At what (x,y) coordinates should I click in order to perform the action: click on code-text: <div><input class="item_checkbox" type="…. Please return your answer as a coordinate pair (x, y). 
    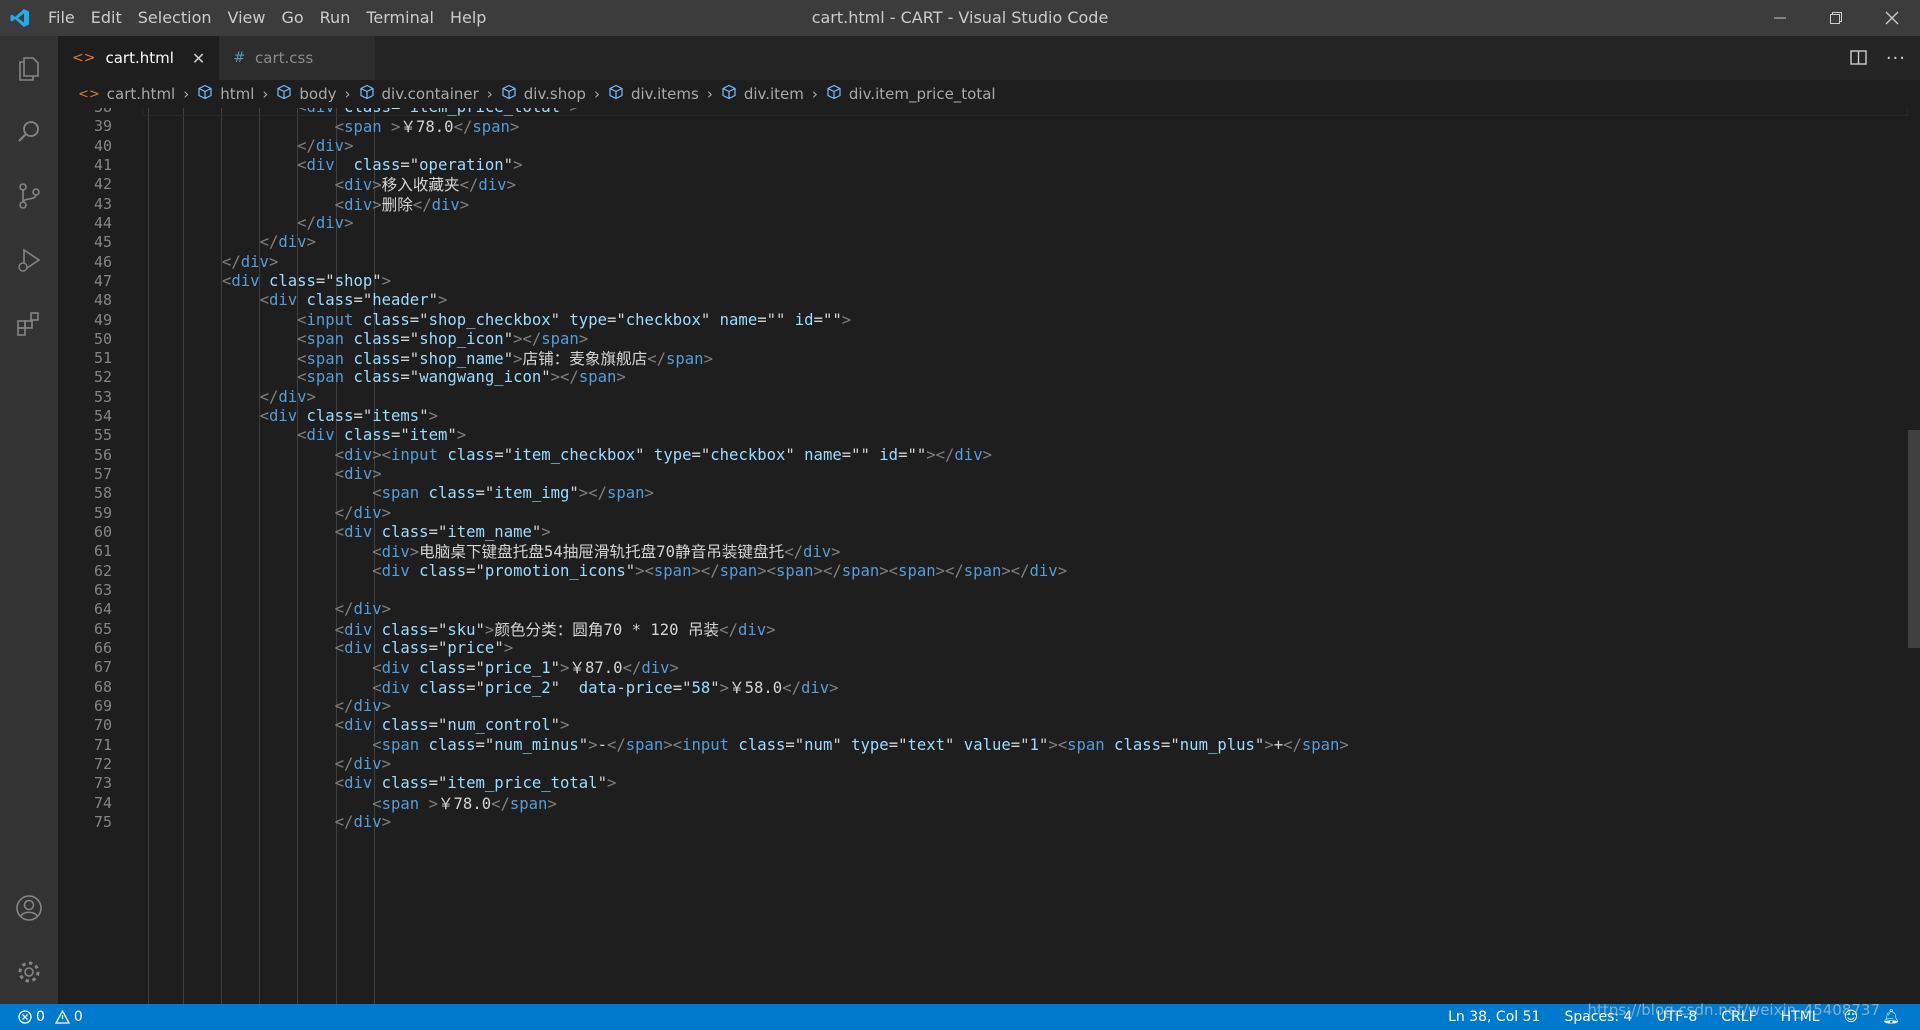
    Looking at the image, I should click on (663, 454).